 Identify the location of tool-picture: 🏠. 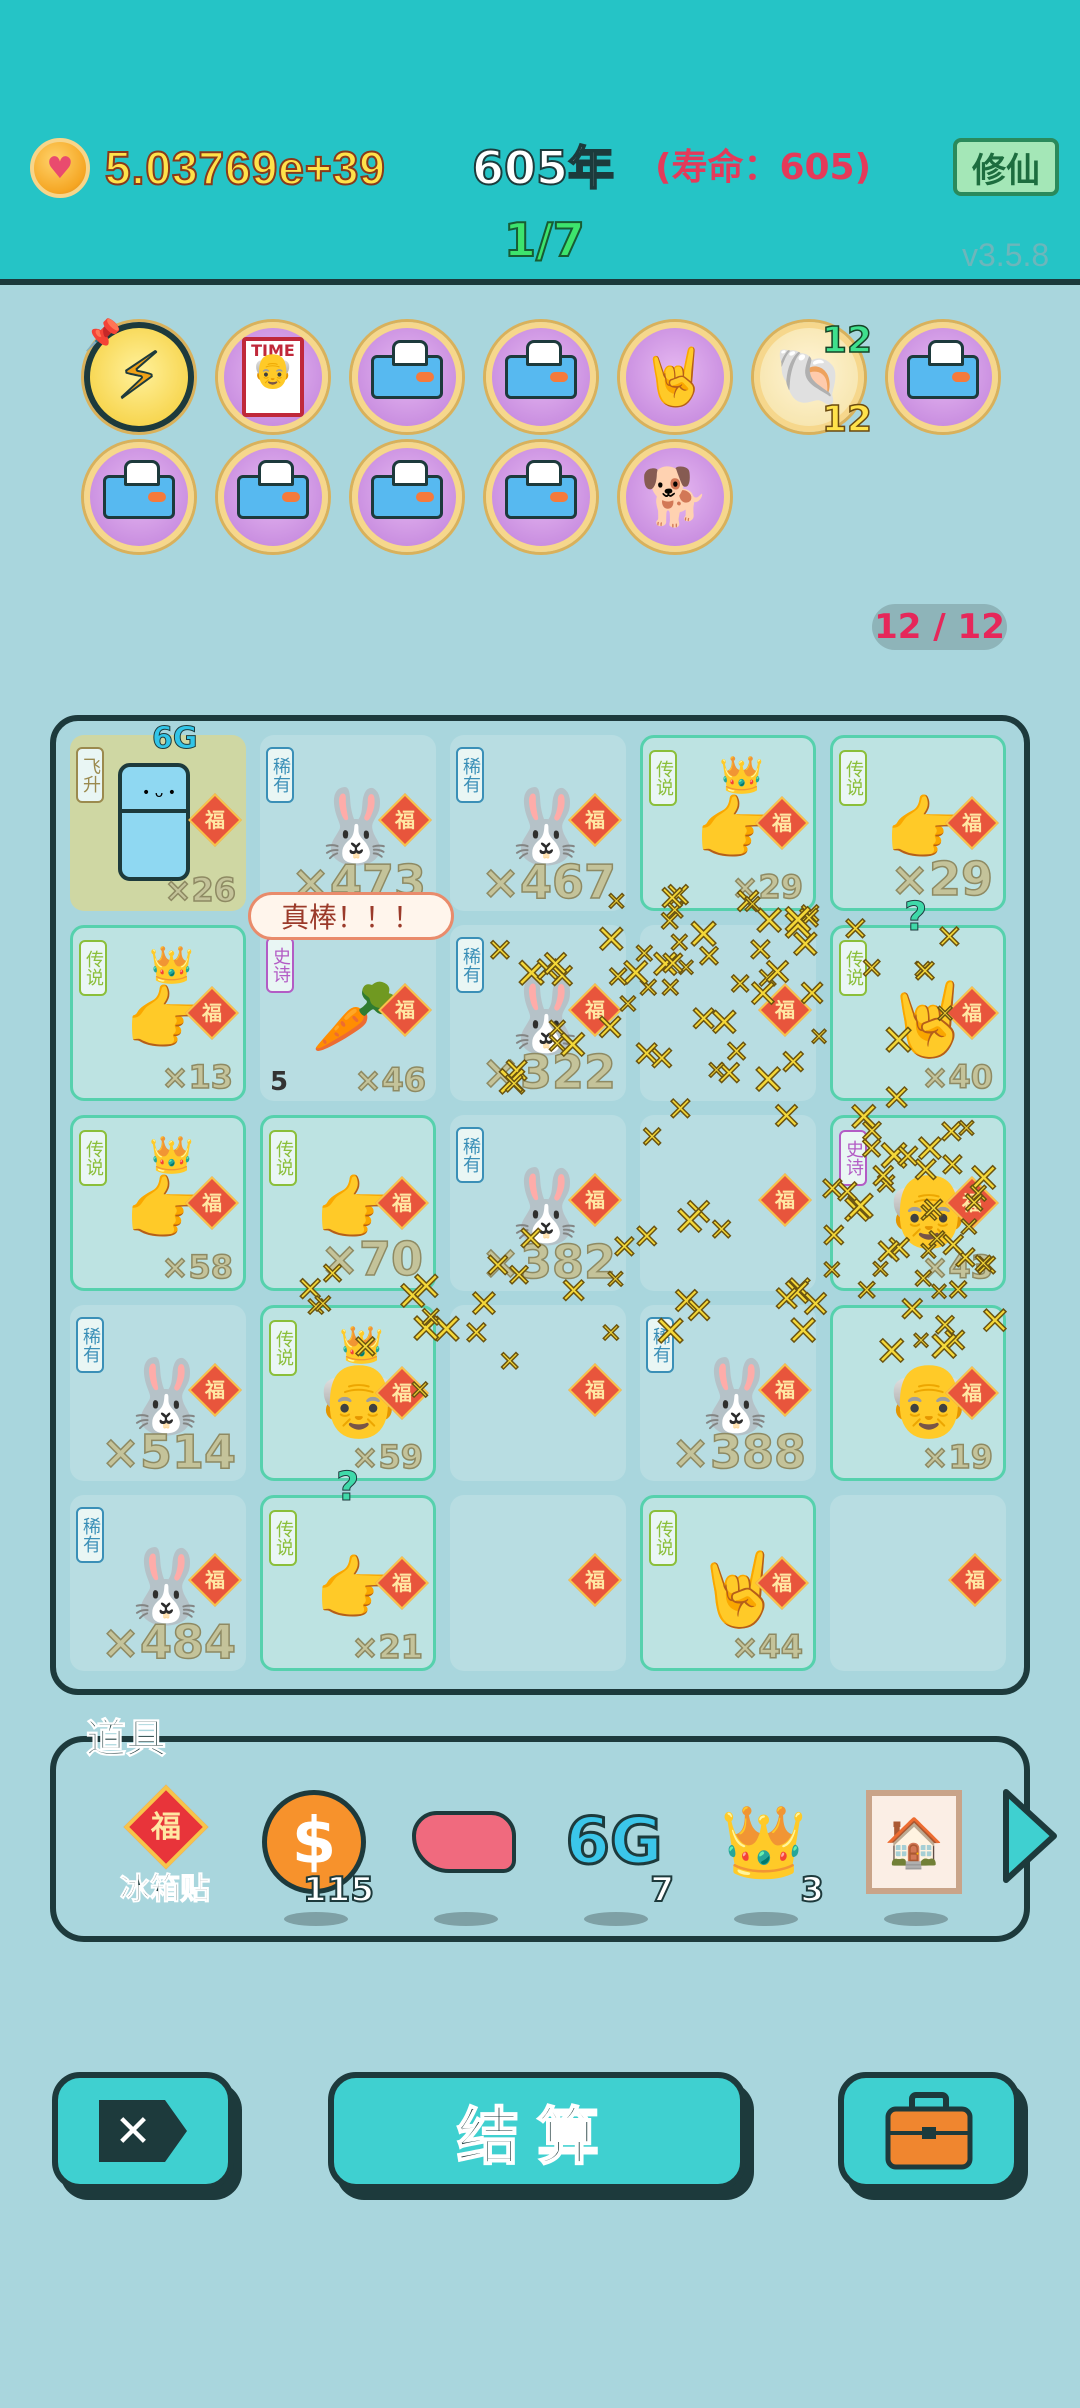
(914, 1854).